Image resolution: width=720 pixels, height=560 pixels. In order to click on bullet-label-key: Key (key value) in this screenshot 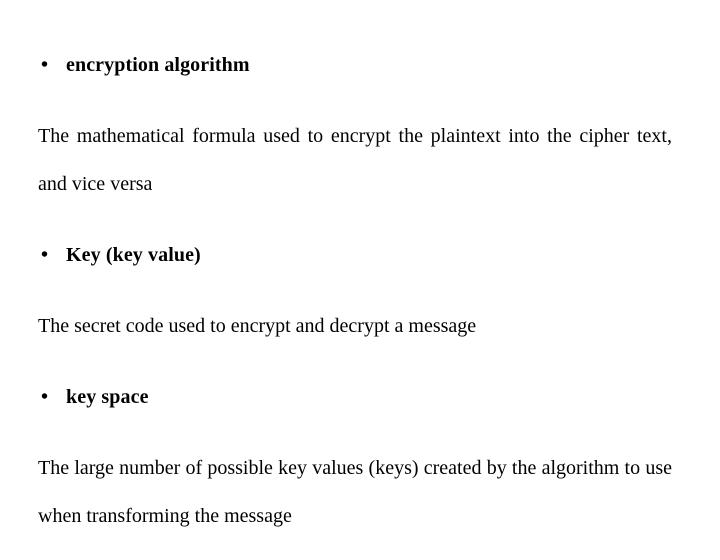, I will do `click(133, 255)`.